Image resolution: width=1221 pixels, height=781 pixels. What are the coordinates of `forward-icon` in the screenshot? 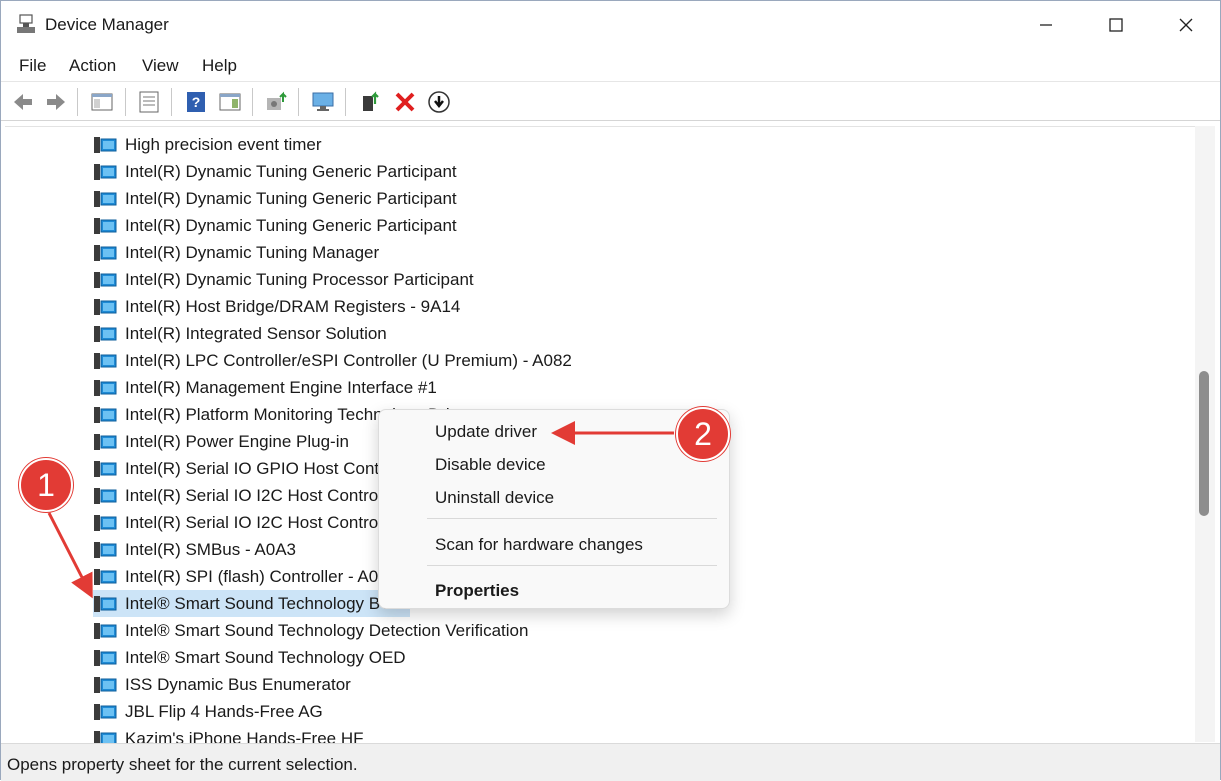 It's located at (56, 102).